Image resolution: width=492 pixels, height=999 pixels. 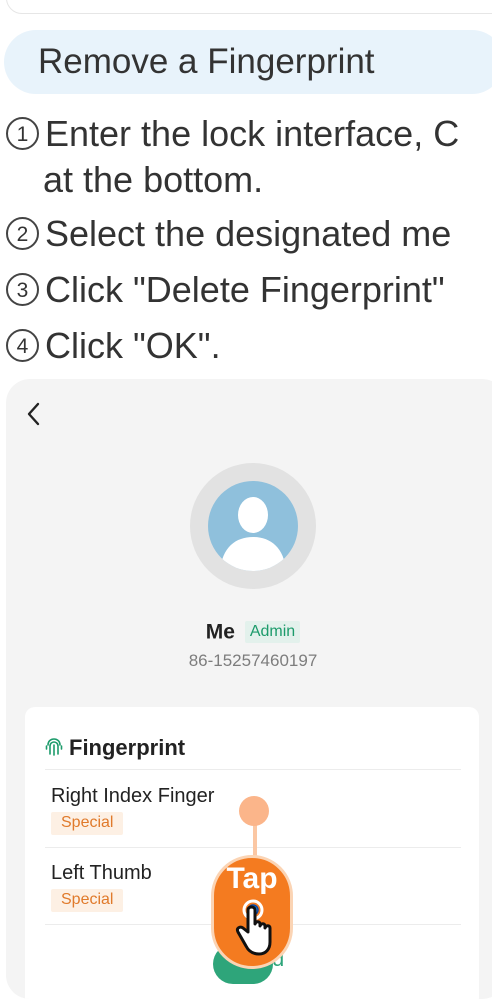 What do you see at coordinates (253, 534) in the screenshot?
I see `user-silhouette-icon` at bounding box center [253, 534].